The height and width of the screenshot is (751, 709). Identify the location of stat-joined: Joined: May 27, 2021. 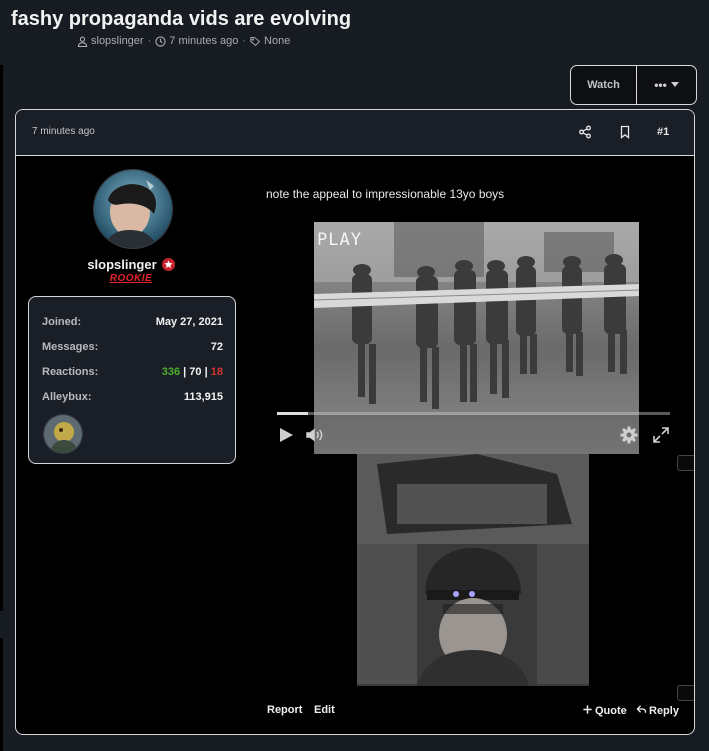
(132, 323).